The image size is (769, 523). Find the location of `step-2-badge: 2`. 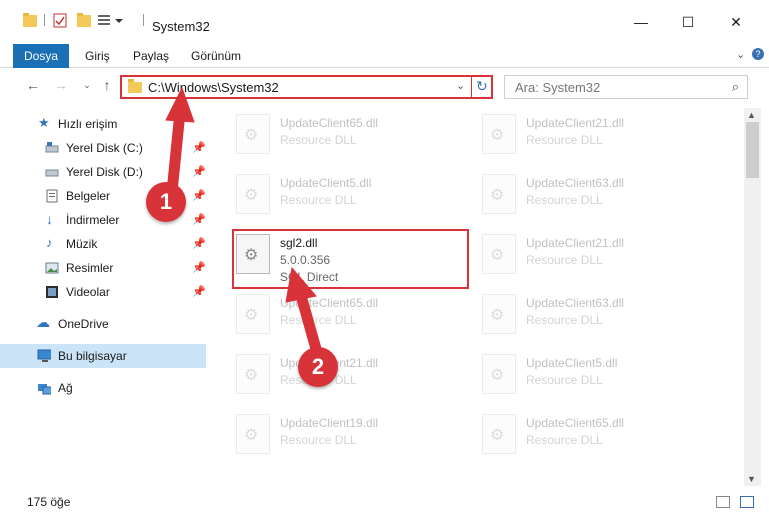

step-2-badge: 2 is located at coordinates (318, 367).